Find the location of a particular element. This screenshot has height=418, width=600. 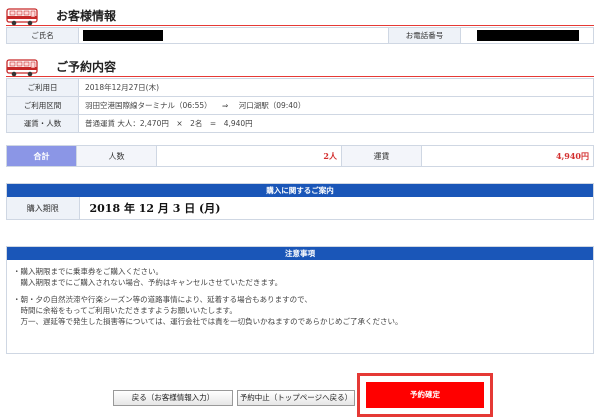

notes-line: 時間に余裕をもってご利用いただきますようお願いいたします。 is located at coordinates (125, 310).